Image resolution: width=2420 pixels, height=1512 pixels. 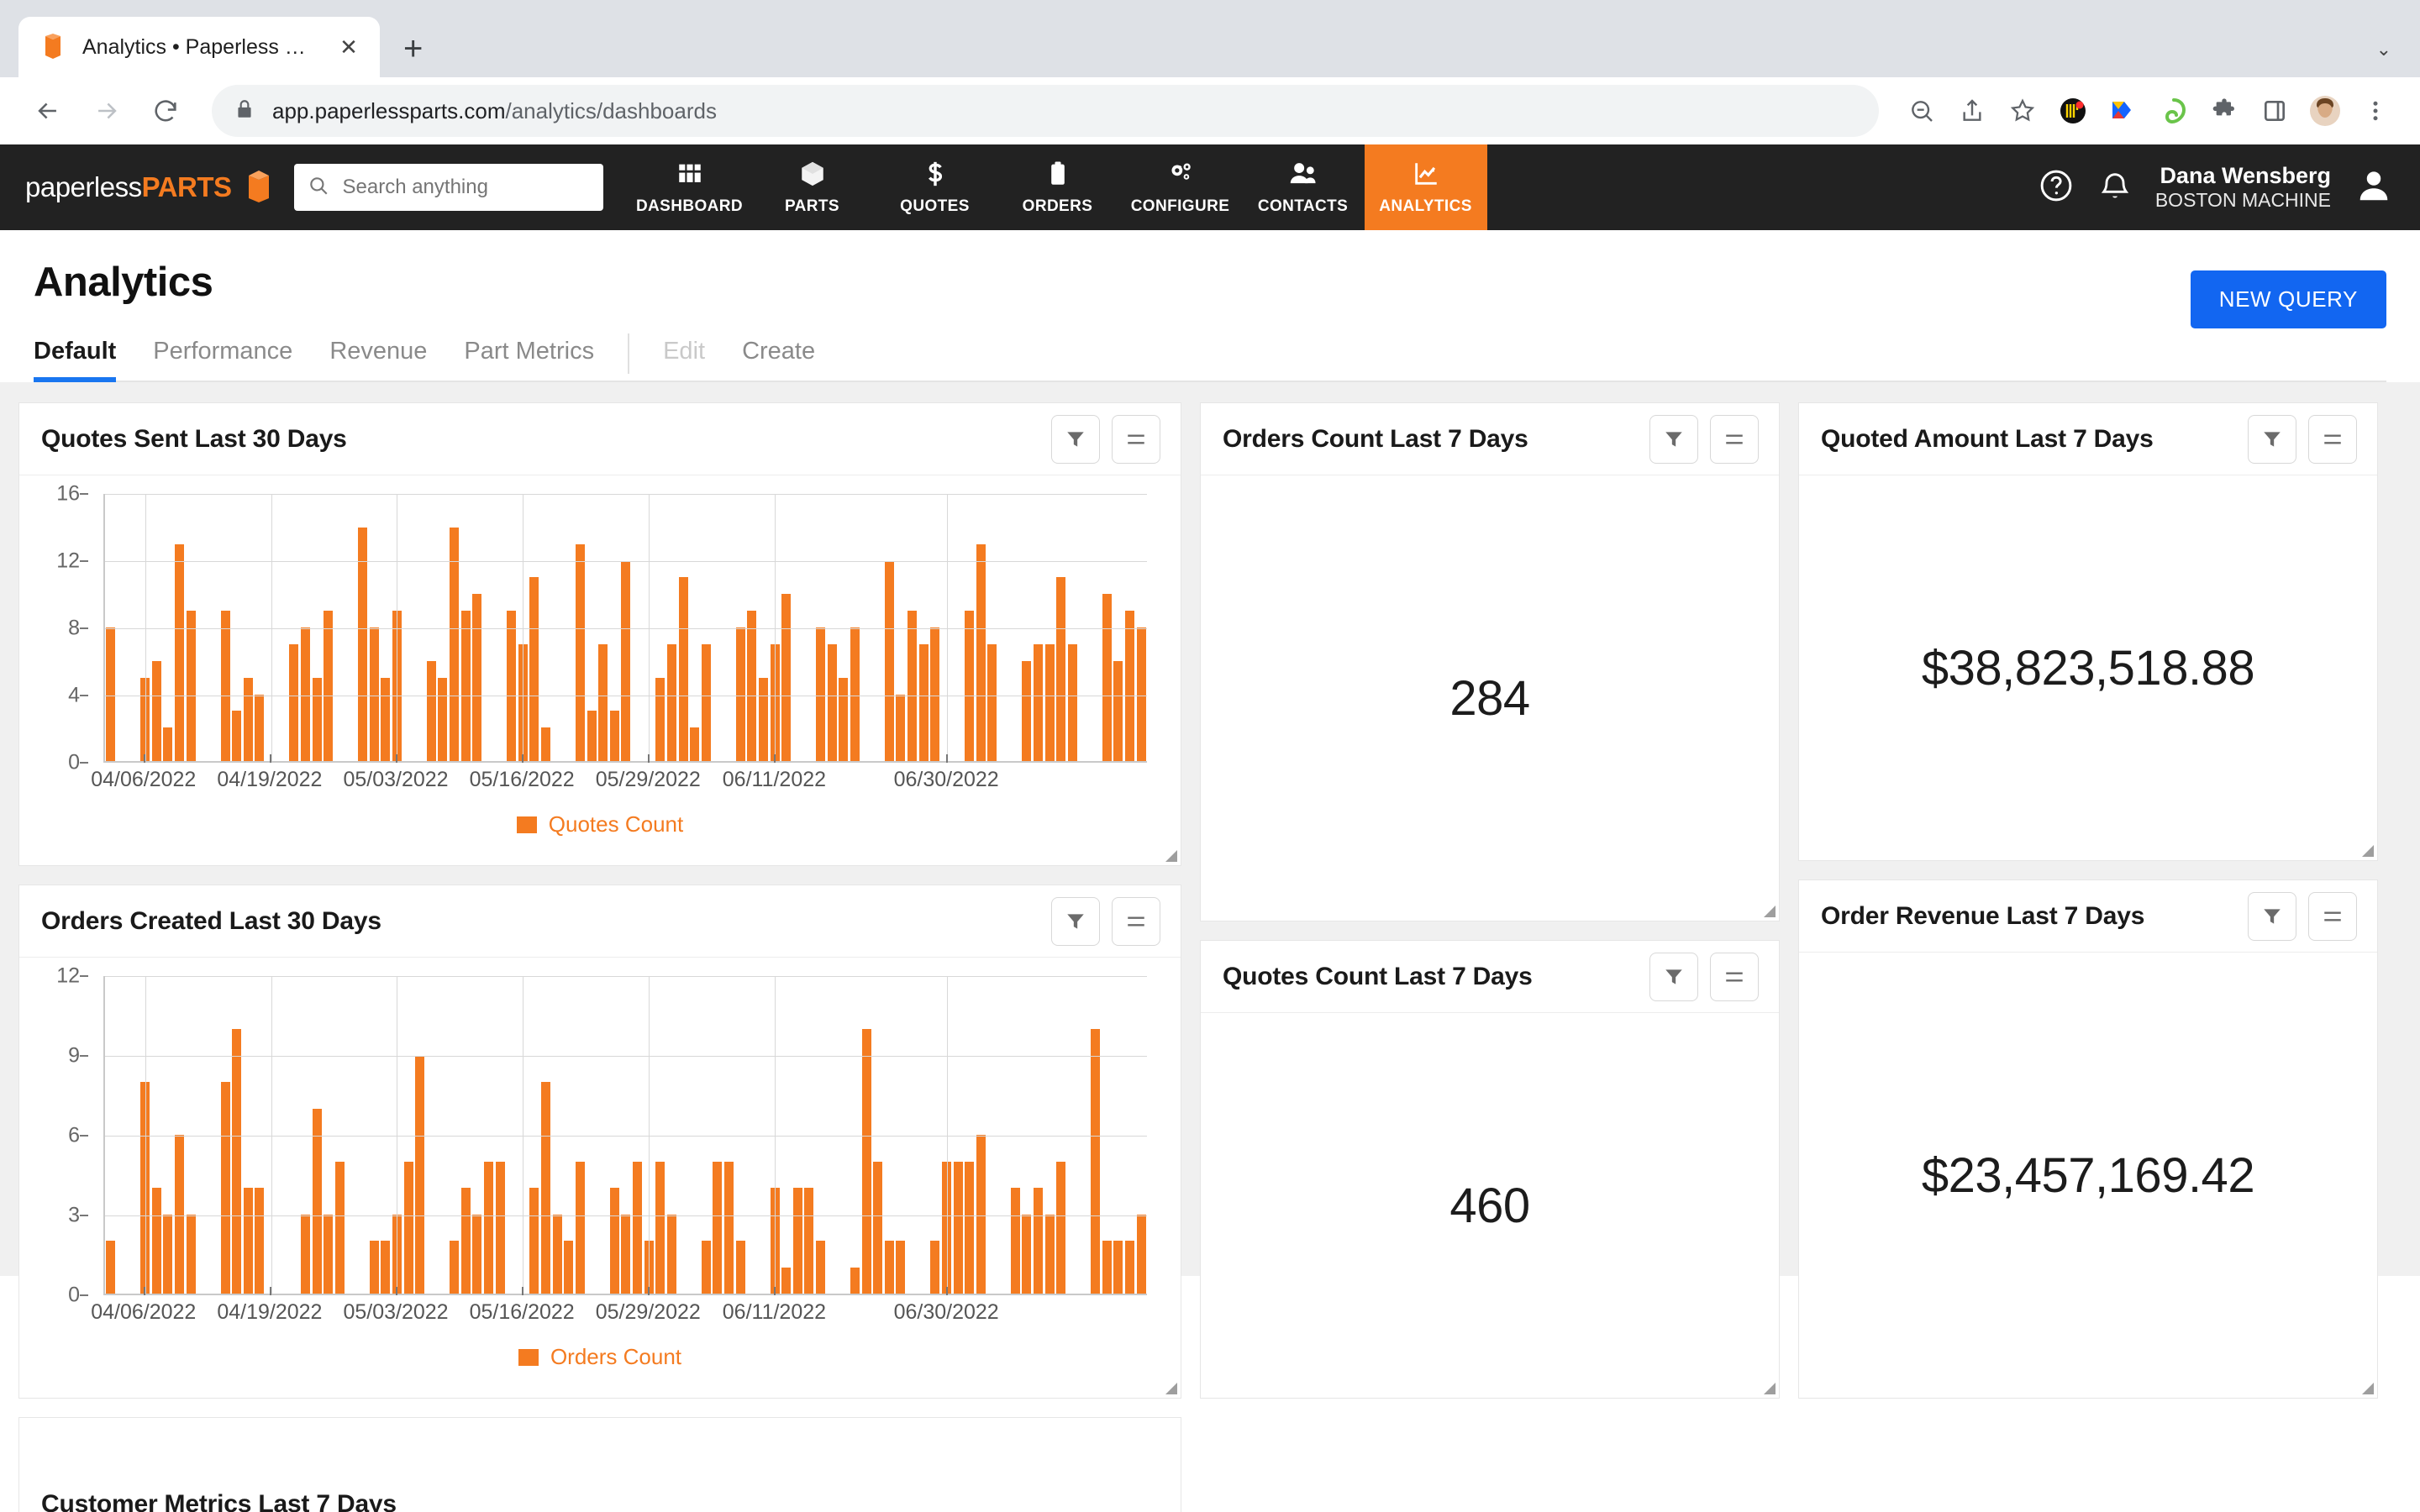 What do you see at coordinates (199, 47) in the screenshot?
I see `browser-tab: Analytics • Paperless Parts ✕` at bounding box center [199, 47].